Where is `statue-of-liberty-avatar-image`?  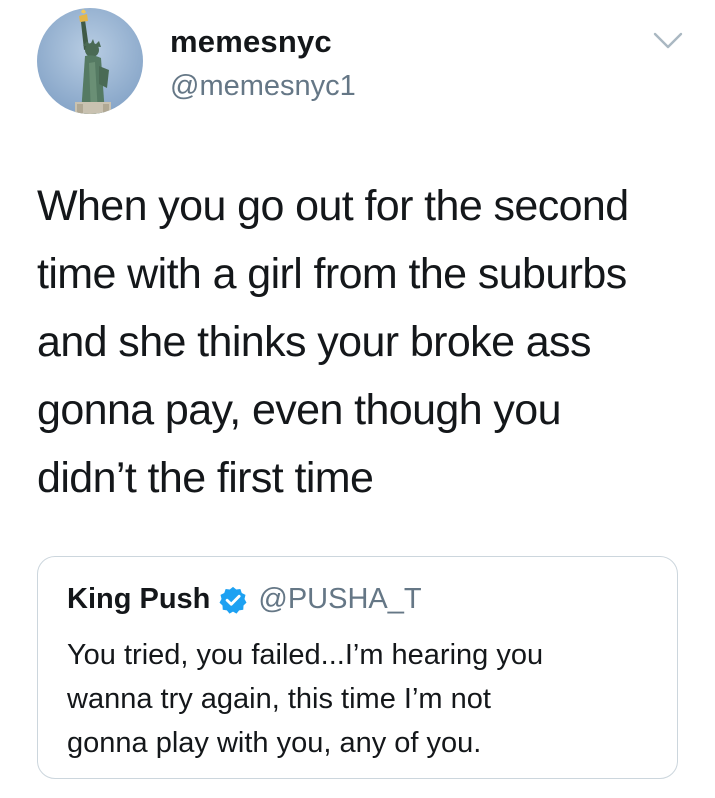
statue-of-liberty-avatar-image is located at coordinates (90, 61).